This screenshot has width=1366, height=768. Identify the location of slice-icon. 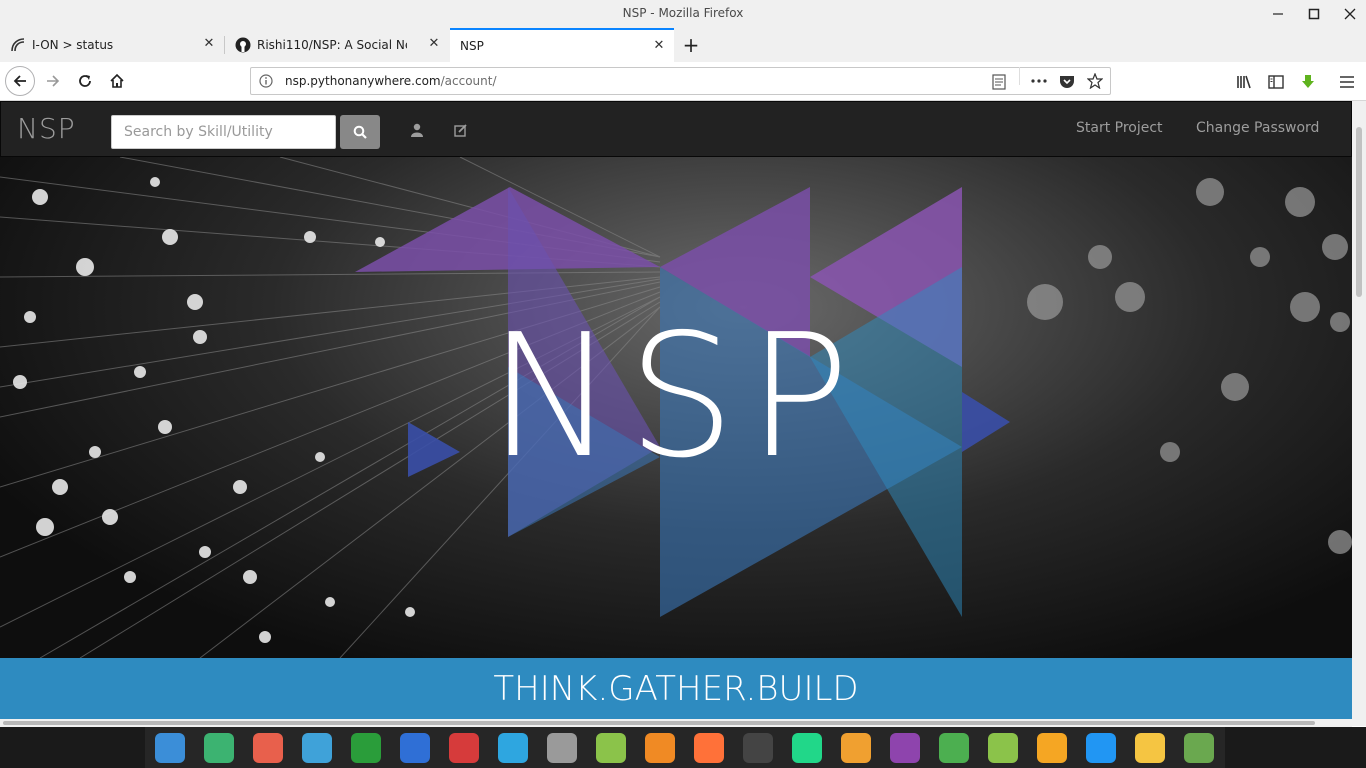
(856, 748).